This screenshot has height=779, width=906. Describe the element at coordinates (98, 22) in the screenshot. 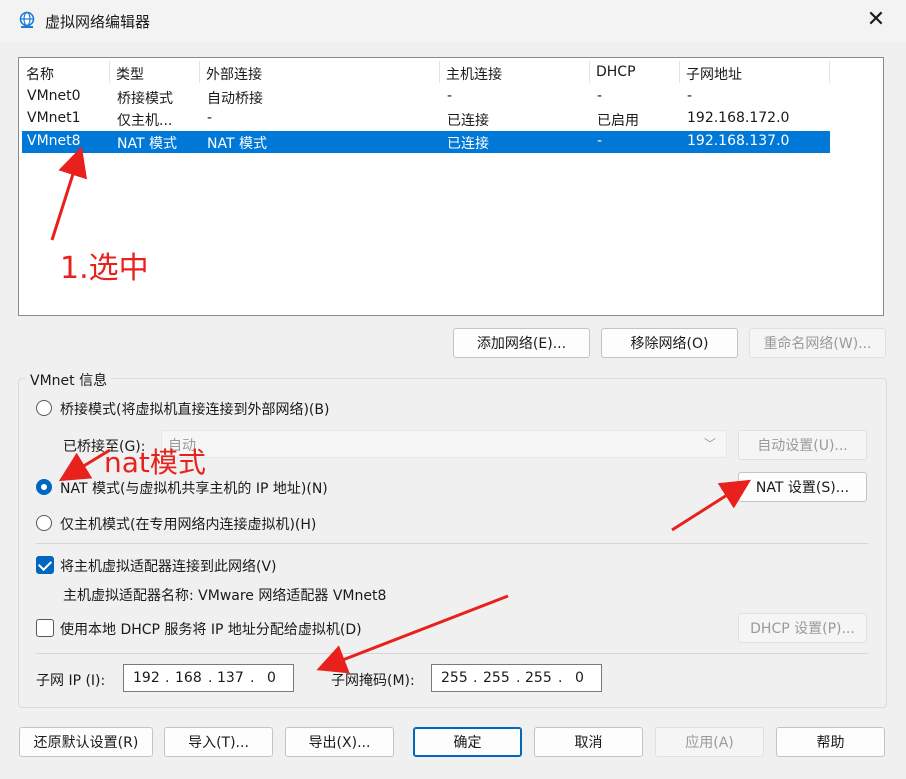

I see `window-title: 虚拟网络编辑器` at that location.